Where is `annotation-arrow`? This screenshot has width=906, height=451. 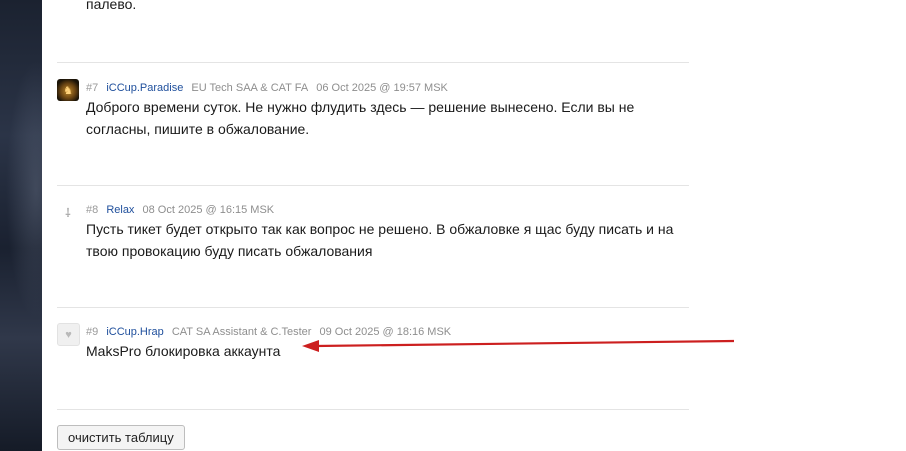 annotation-arrow is located at coordinates (518, 345).